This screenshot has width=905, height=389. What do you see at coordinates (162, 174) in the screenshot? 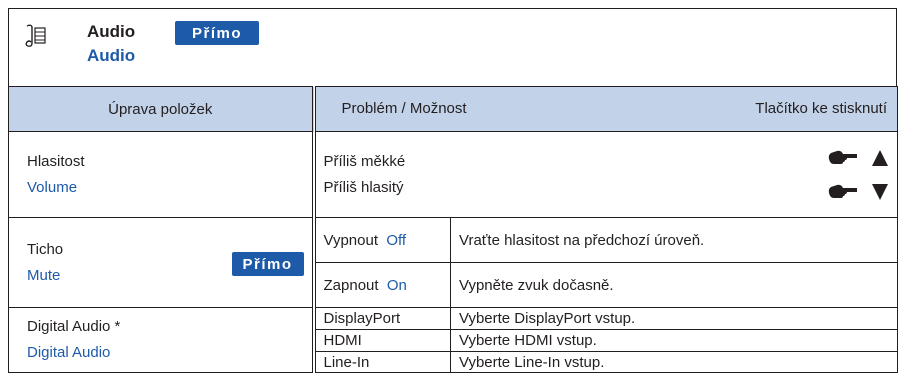
I see `volume-item-cell: Hlasitost Volume` at bounding box center [162, 174].